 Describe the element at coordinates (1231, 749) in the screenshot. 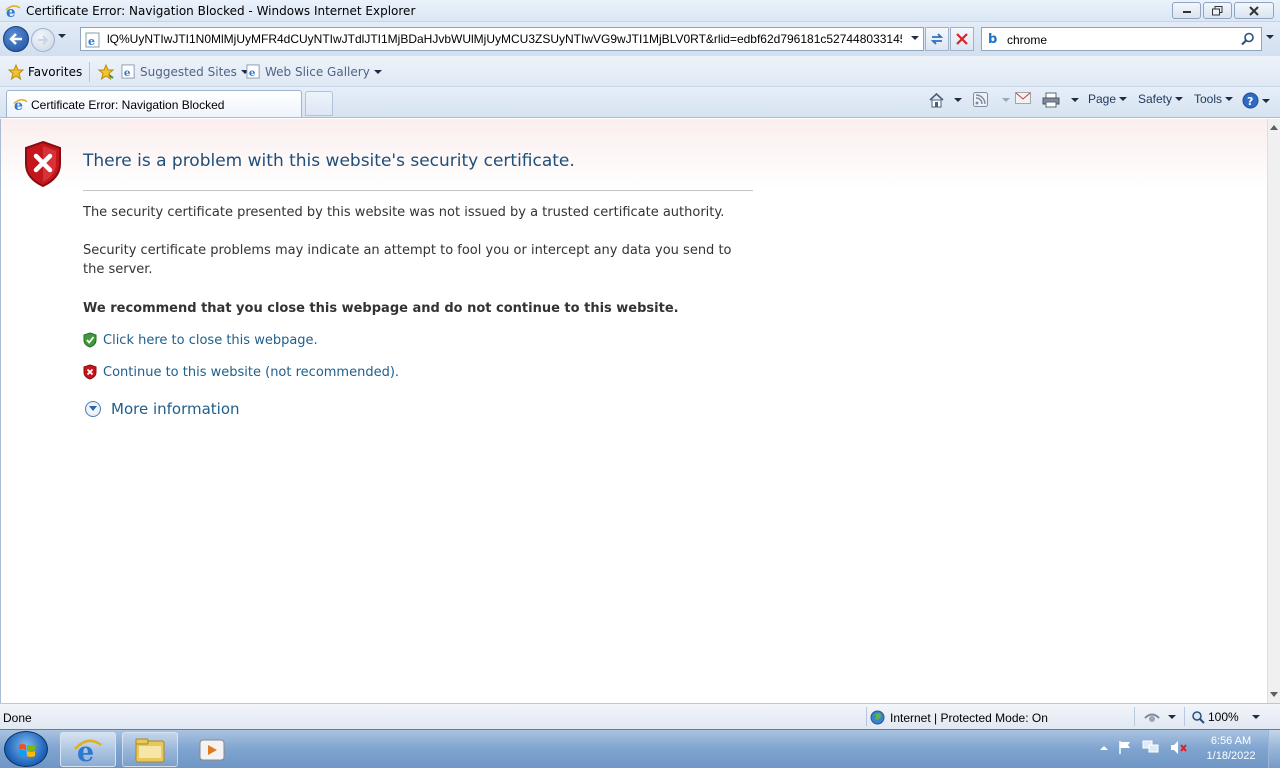

I see `system-clock: 6:56 AM 1/18/2022` at that location.